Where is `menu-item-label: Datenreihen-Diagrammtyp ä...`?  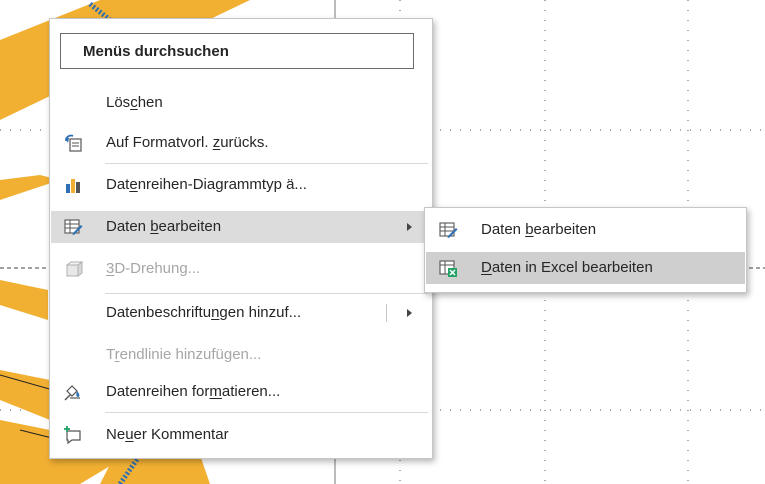 menu-item-label: Datenreihen-Diagrammtyp ä... is located at coordinates (206, 184).